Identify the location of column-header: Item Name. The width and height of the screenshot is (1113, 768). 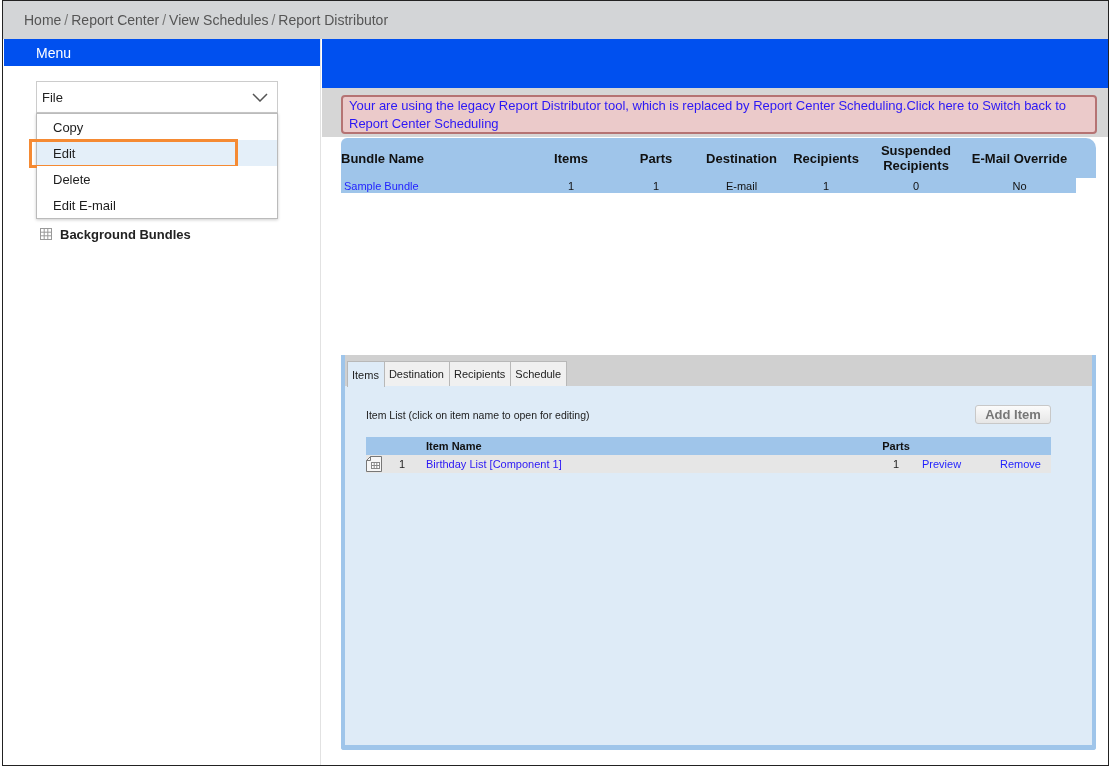
(453, 446).